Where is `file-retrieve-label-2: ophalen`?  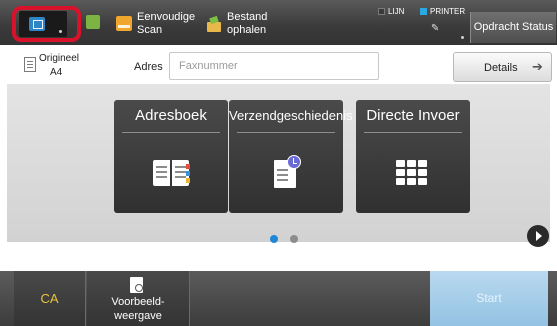
file-retrieve-label-2: ophalen is located at coordinates (247, 30).